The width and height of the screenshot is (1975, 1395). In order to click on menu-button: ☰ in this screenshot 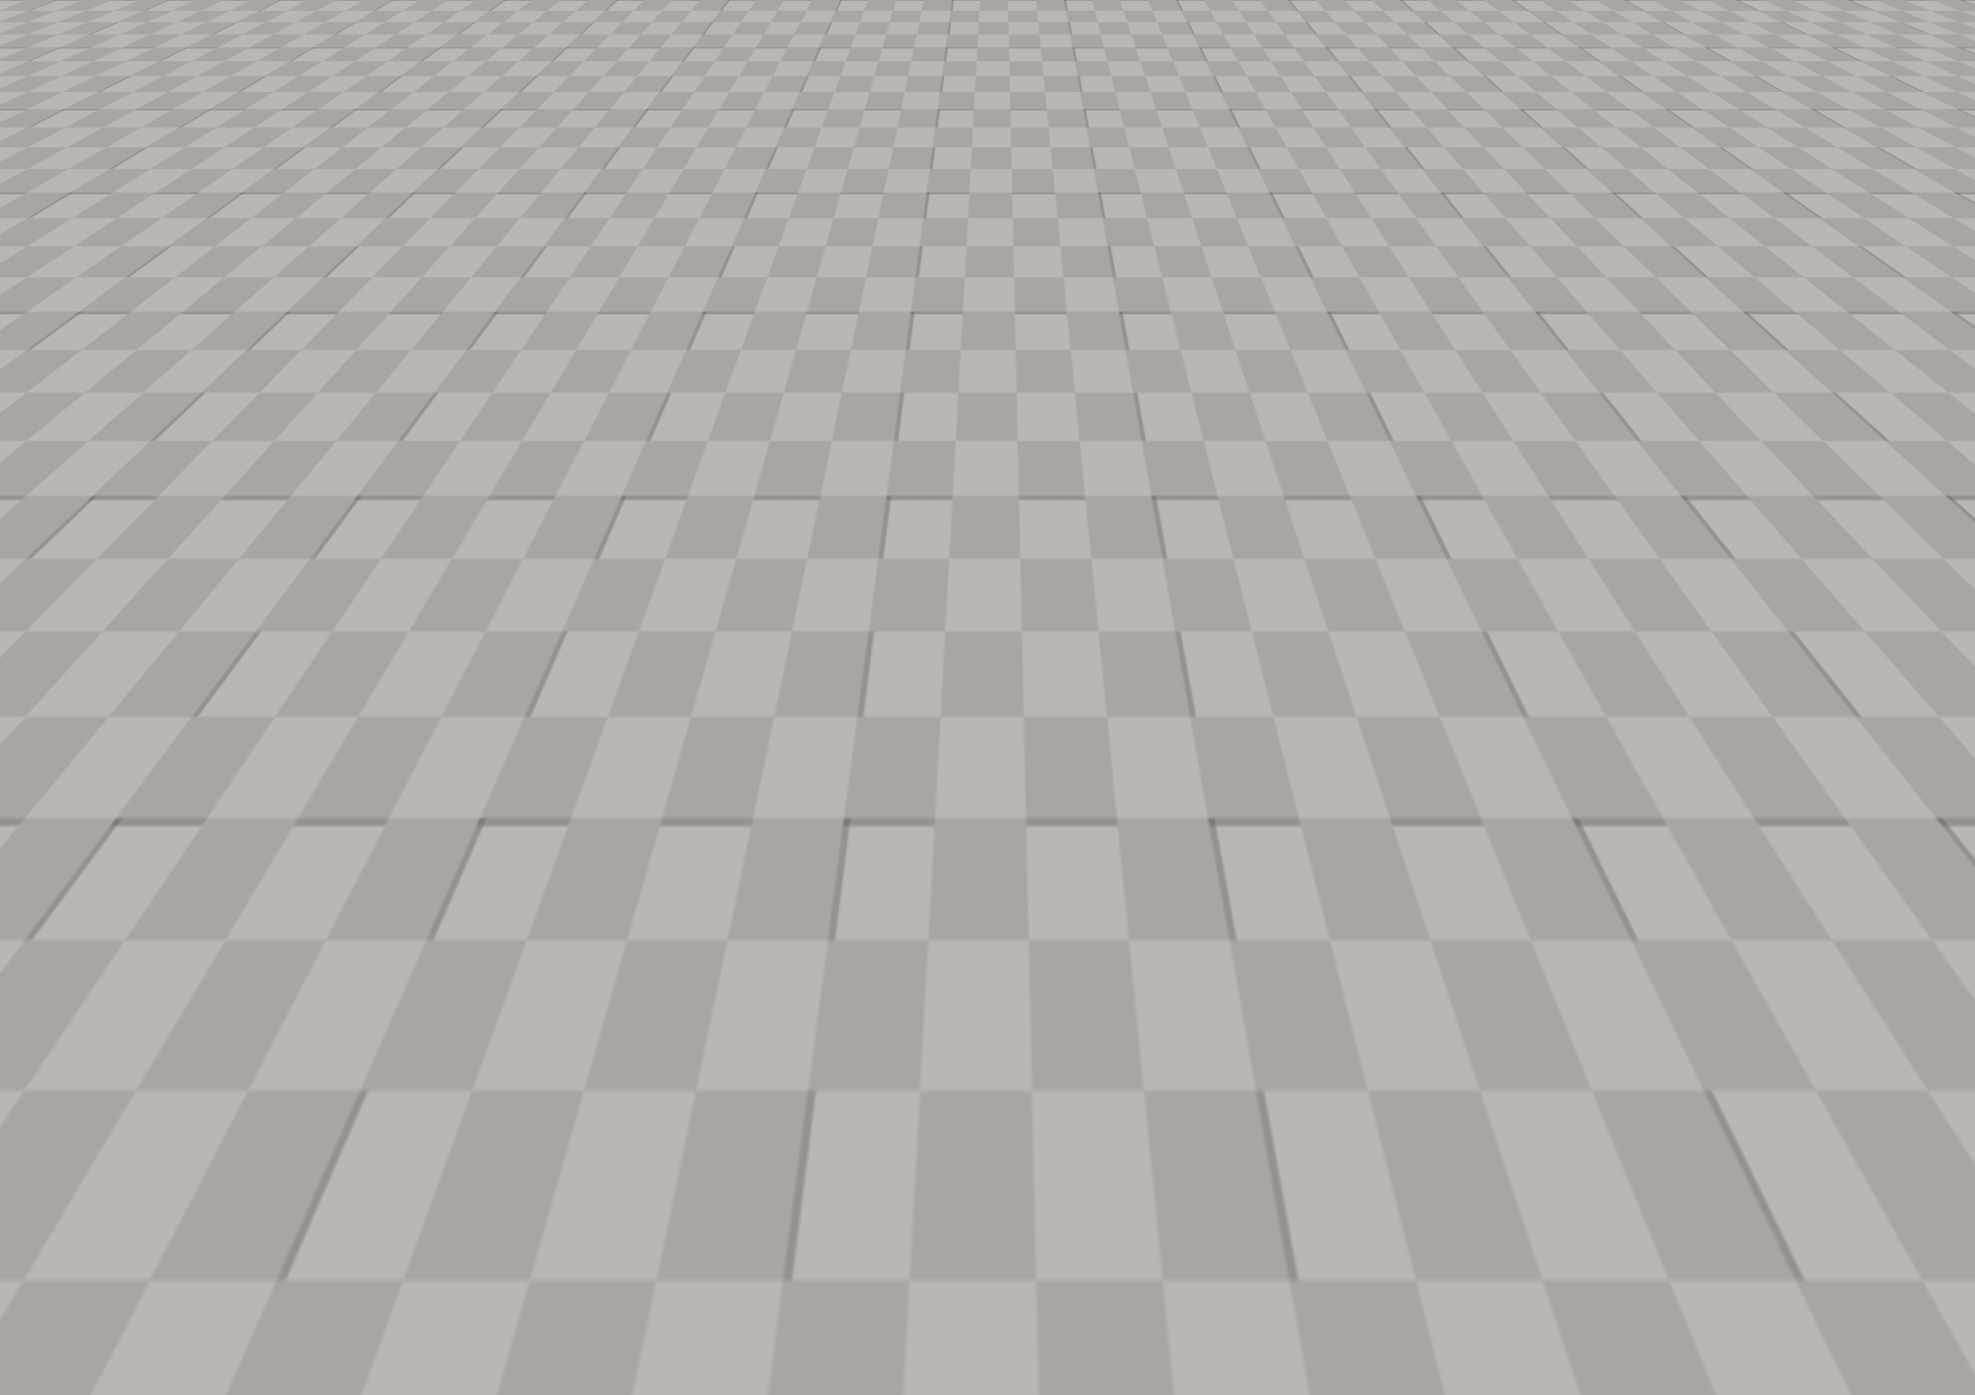, I will do `click(38, 24)`.